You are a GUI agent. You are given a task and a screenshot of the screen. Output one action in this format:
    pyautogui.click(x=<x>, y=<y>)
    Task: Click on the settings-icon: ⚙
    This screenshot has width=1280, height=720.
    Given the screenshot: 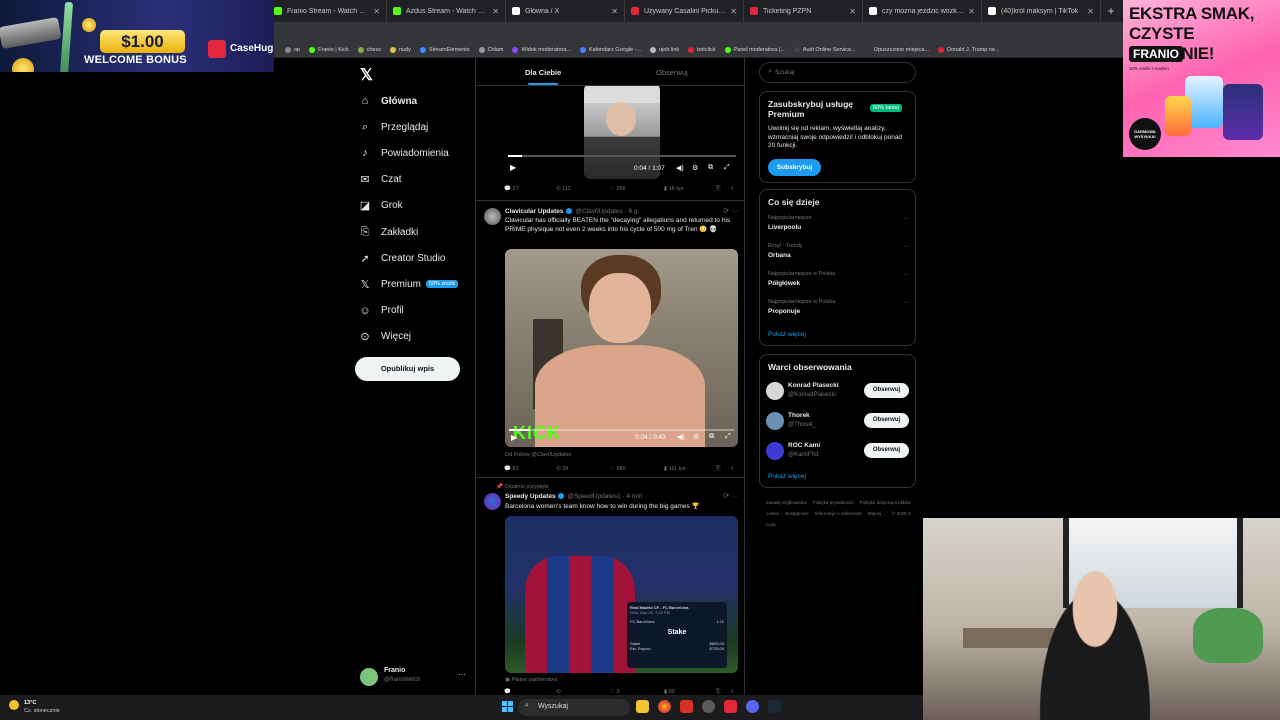 What is the action you would take?
    pyautogui.click(x=696, y=437)
    